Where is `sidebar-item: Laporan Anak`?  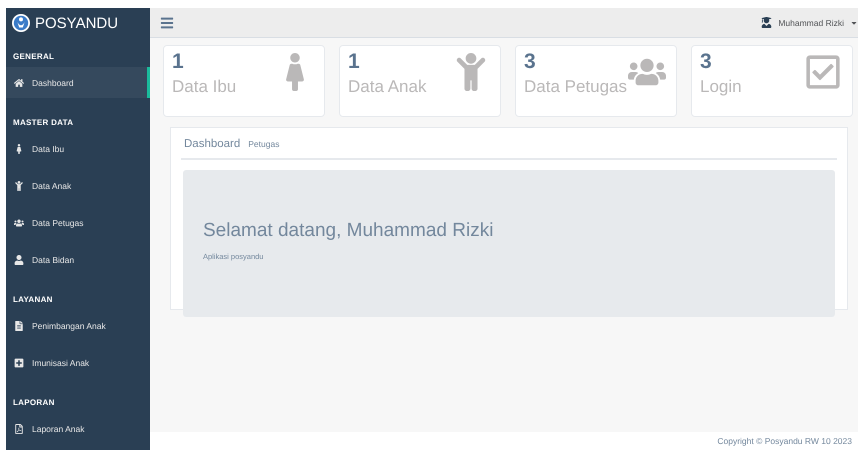 sidebar-item: Laporan Anak is located at coordinates (78, 428).